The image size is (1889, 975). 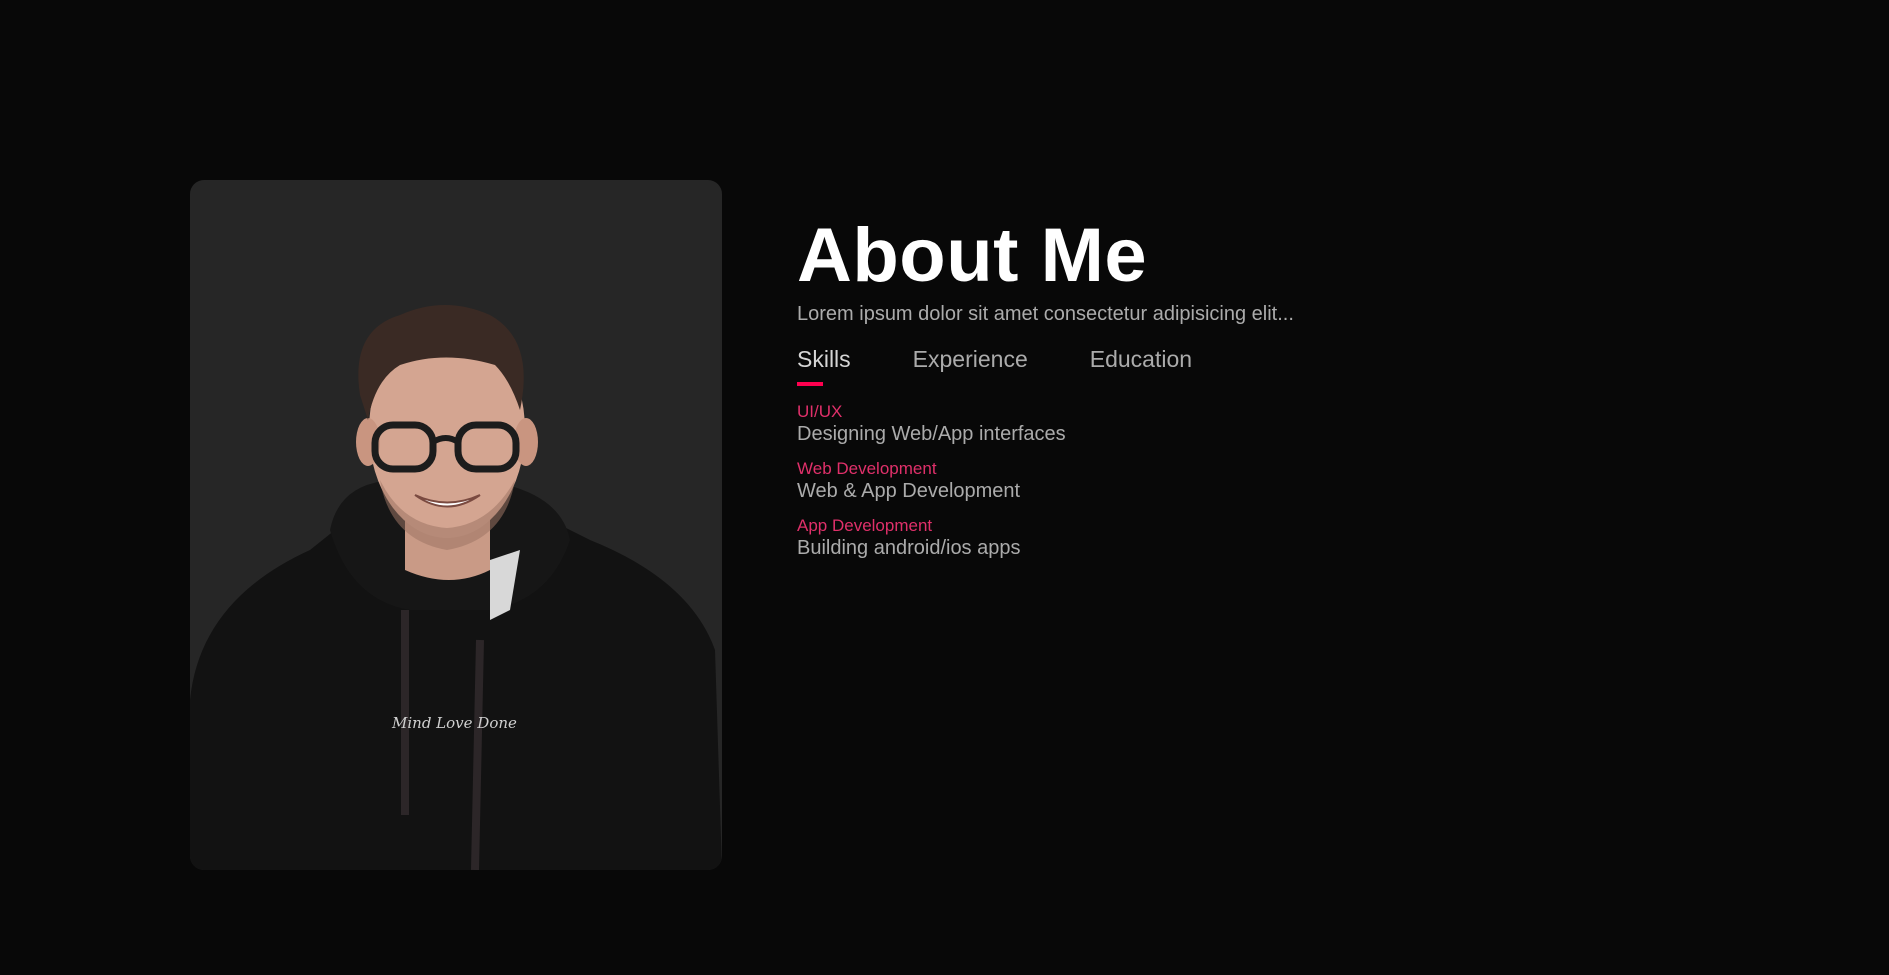 What do you see at coordinates (1141, 371) in the screenshot?
I see `tab-education: Education` at bounding box center [1141, 371].